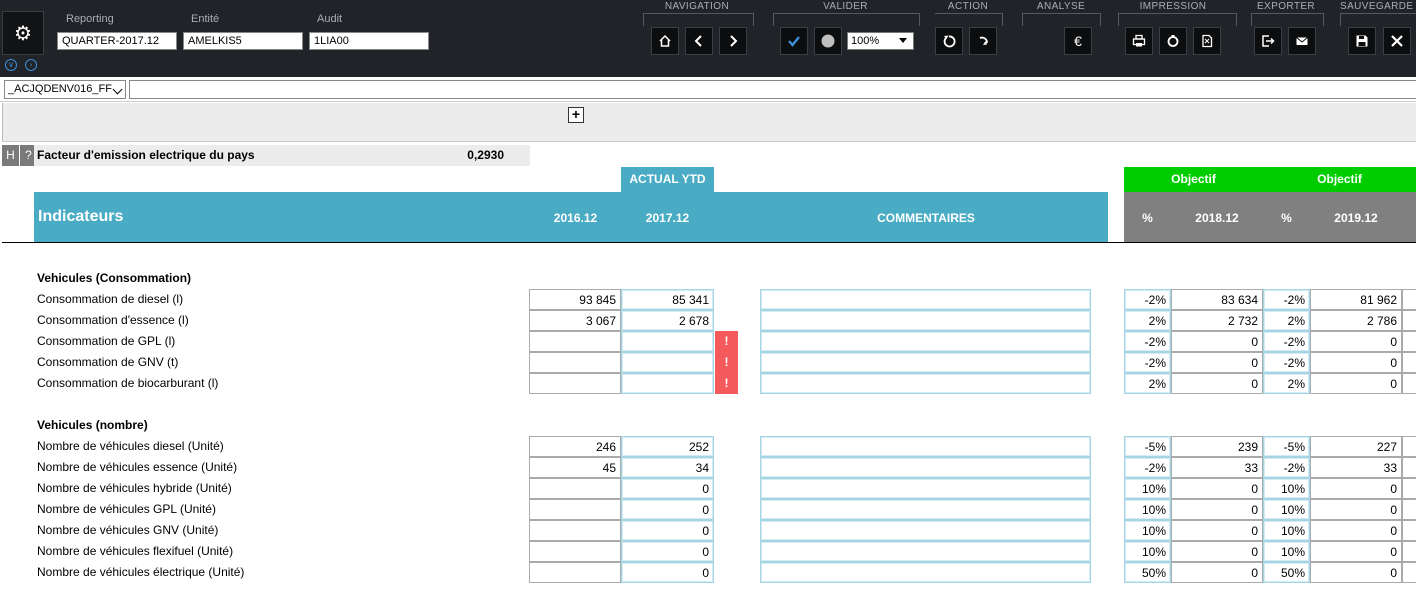  Describe the element at coordinates (1217, 467) in the screenshot. I see `value-2018-cell: 33` at that location.